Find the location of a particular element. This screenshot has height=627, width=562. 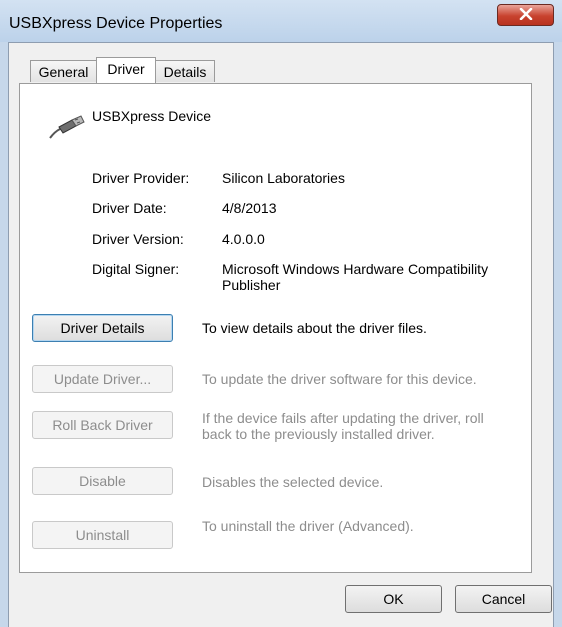

disable-button-label: Disable is located at coordinates (102, 481).